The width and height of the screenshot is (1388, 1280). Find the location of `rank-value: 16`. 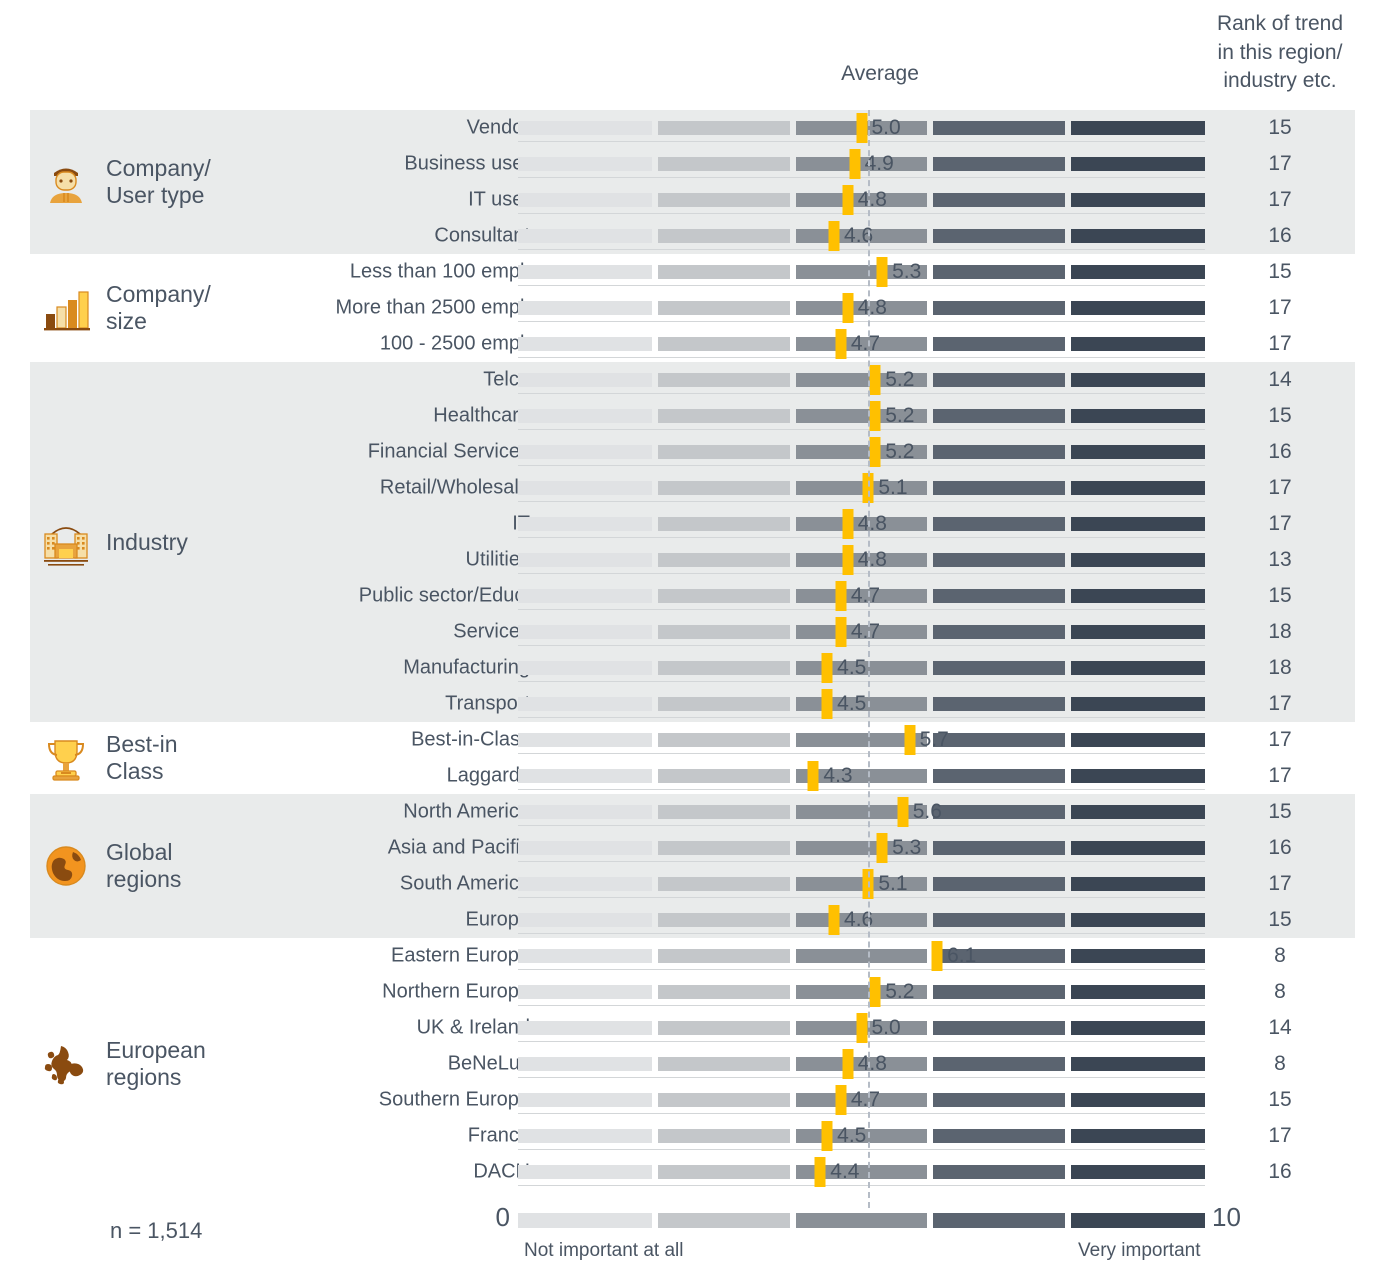

rank-value: 16 is located at coordinates (1280, 451).